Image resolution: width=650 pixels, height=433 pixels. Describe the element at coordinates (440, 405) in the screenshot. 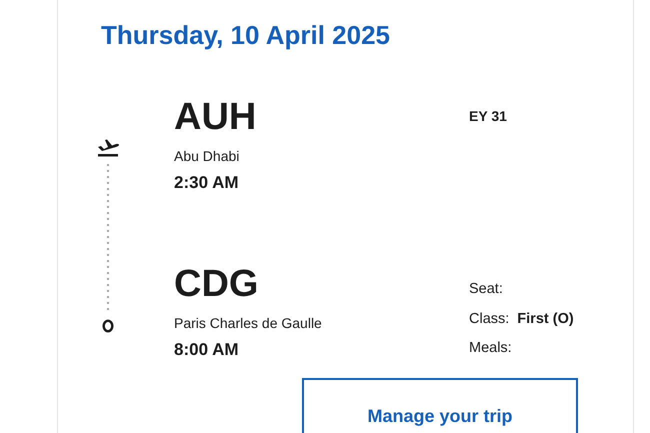

I see `manage-trip-button: Manage your trip` at that location.